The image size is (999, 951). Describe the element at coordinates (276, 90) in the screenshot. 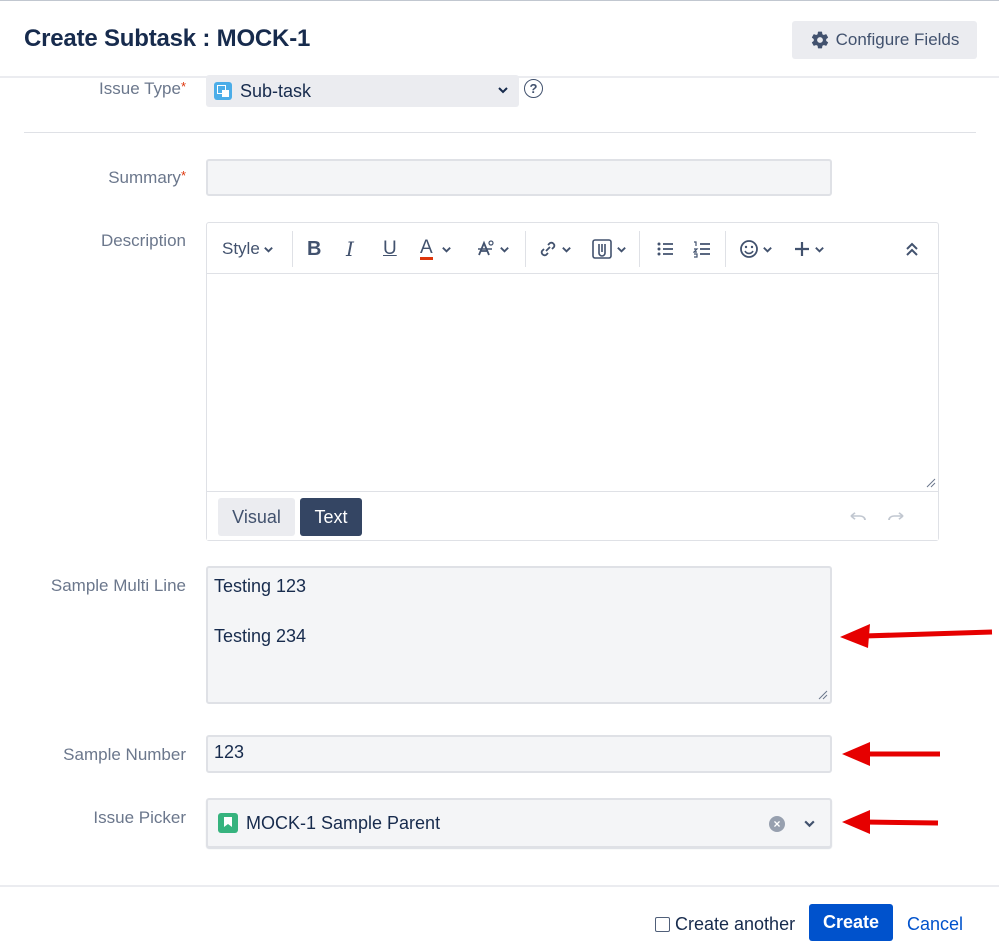

I see `issue-type-value: Sub-task` at that location.